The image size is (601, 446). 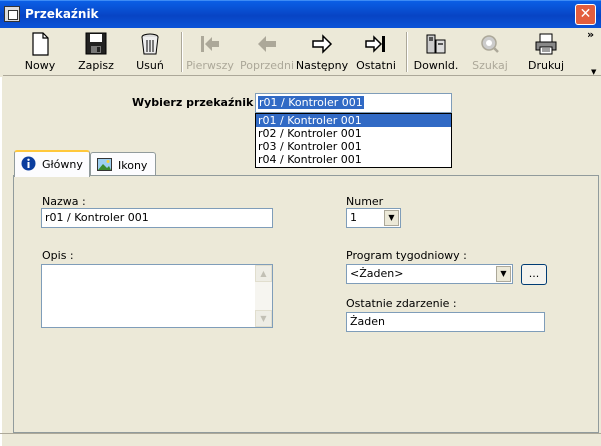 I want to click on name-label: Nazwa :, so click(x=64, y=201).